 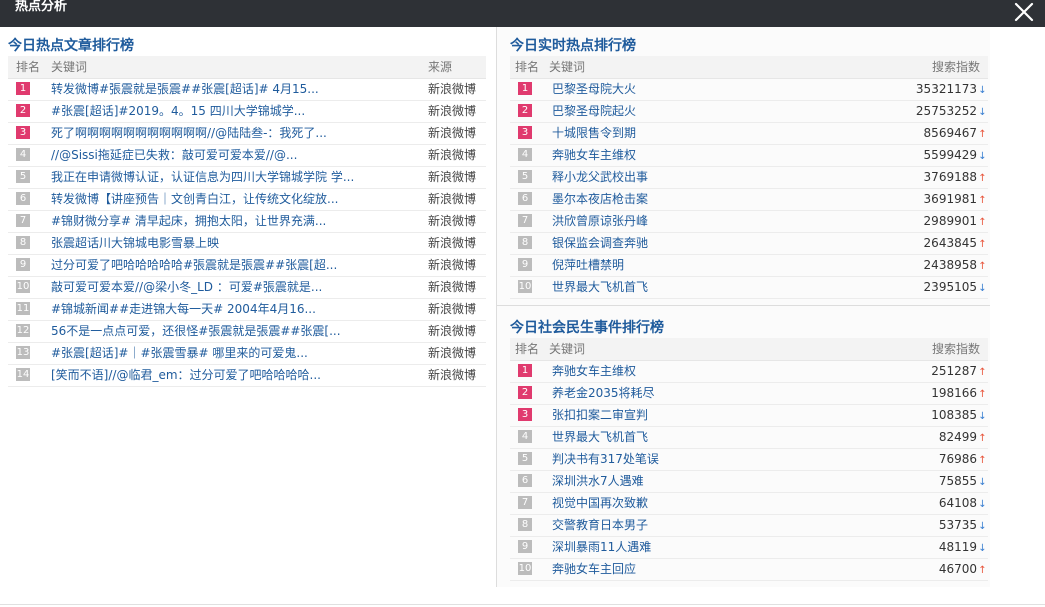 I want to click on table-row: 7 #锦财微分享# 清早起床，拥抱太阳，让世界充满... 新浪微博, so click(x=247, y=222).